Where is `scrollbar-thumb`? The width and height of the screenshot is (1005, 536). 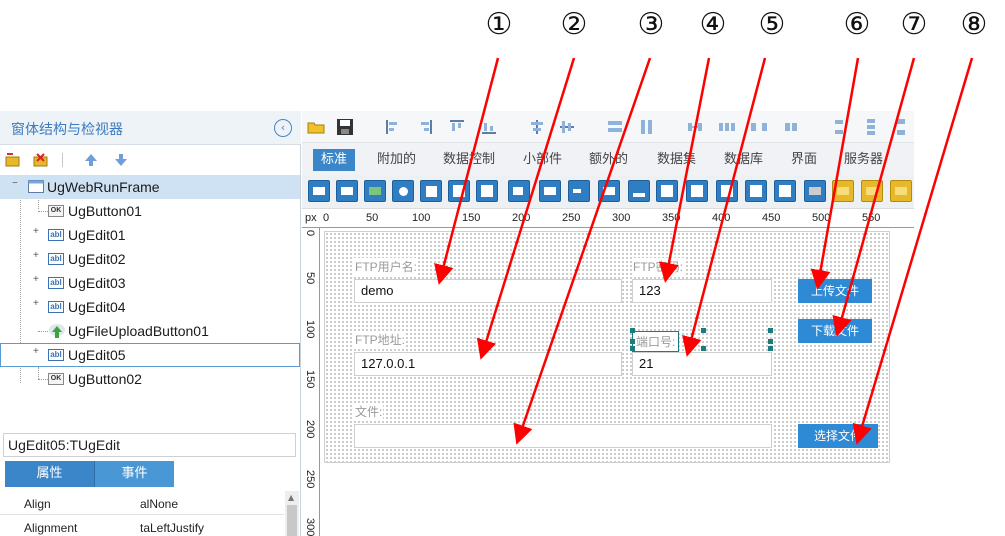
scrollbar-thumb is located at coordinates (292, 520).